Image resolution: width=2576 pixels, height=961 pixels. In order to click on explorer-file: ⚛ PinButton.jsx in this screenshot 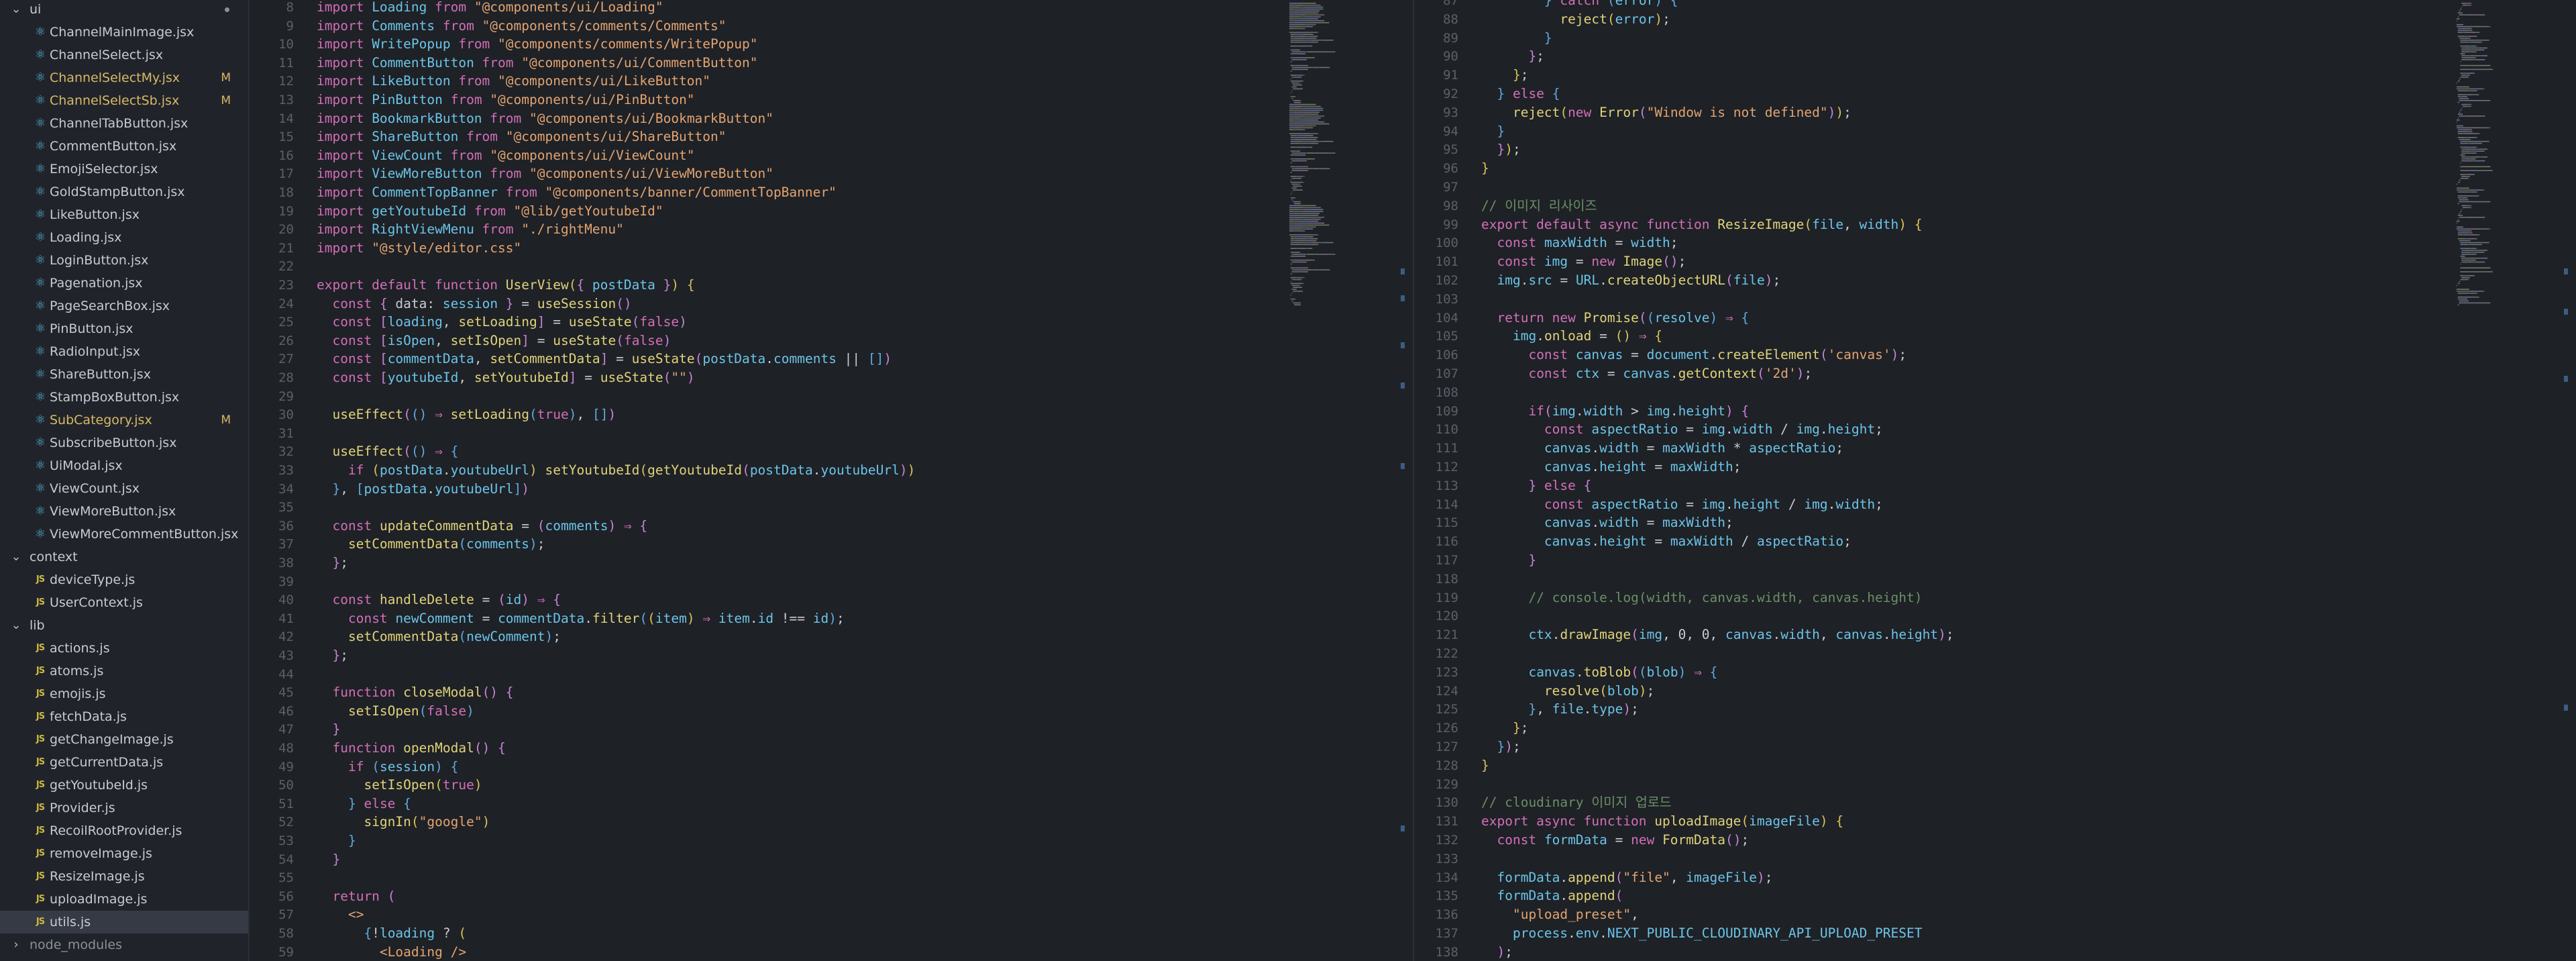, I will do `click(124, 328)`.